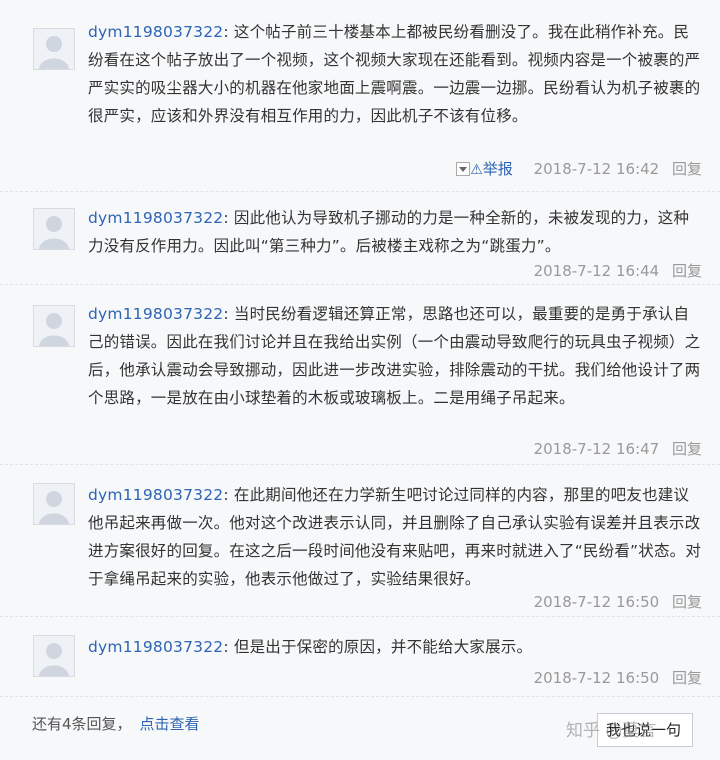 This screenshot has height=760, width=720. I want to click on reply-button: 我也说一句, so click(645, 730).